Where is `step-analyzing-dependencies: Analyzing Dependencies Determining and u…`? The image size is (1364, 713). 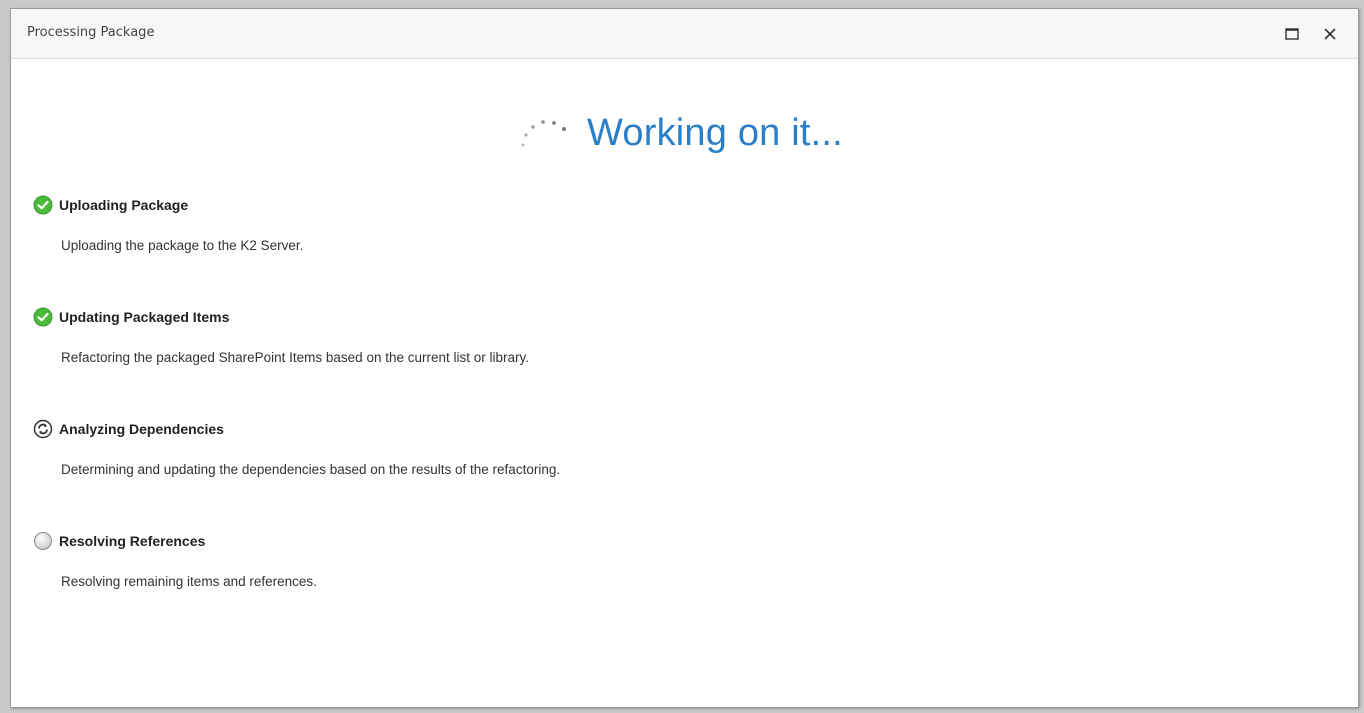
step-analyzing-dependencies: Analyzing Dependencies Determining and u… is located at coordinates (296, 472).